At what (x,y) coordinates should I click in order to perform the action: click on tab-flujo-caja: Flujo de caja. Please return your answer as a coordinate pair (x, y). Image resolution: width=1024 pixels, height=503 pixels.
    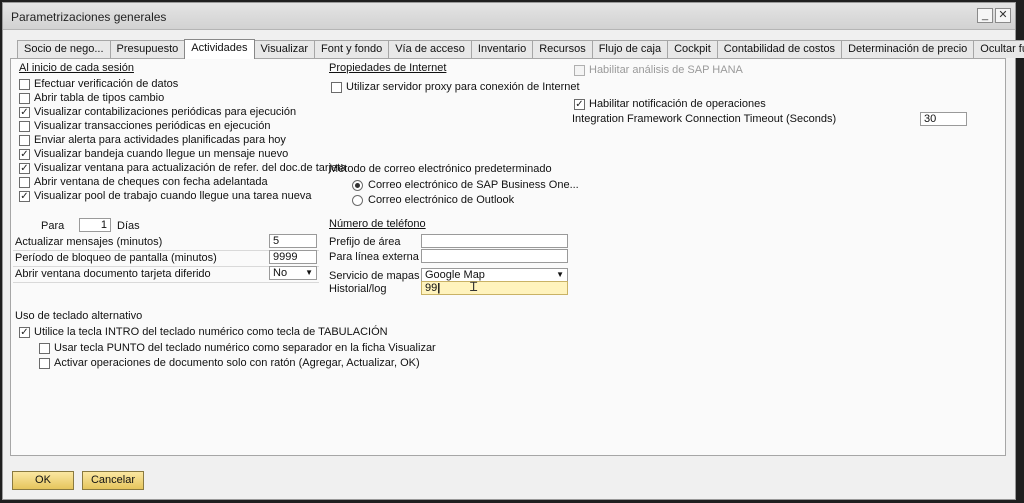
    Looking at the image, I should click on (630, 49).